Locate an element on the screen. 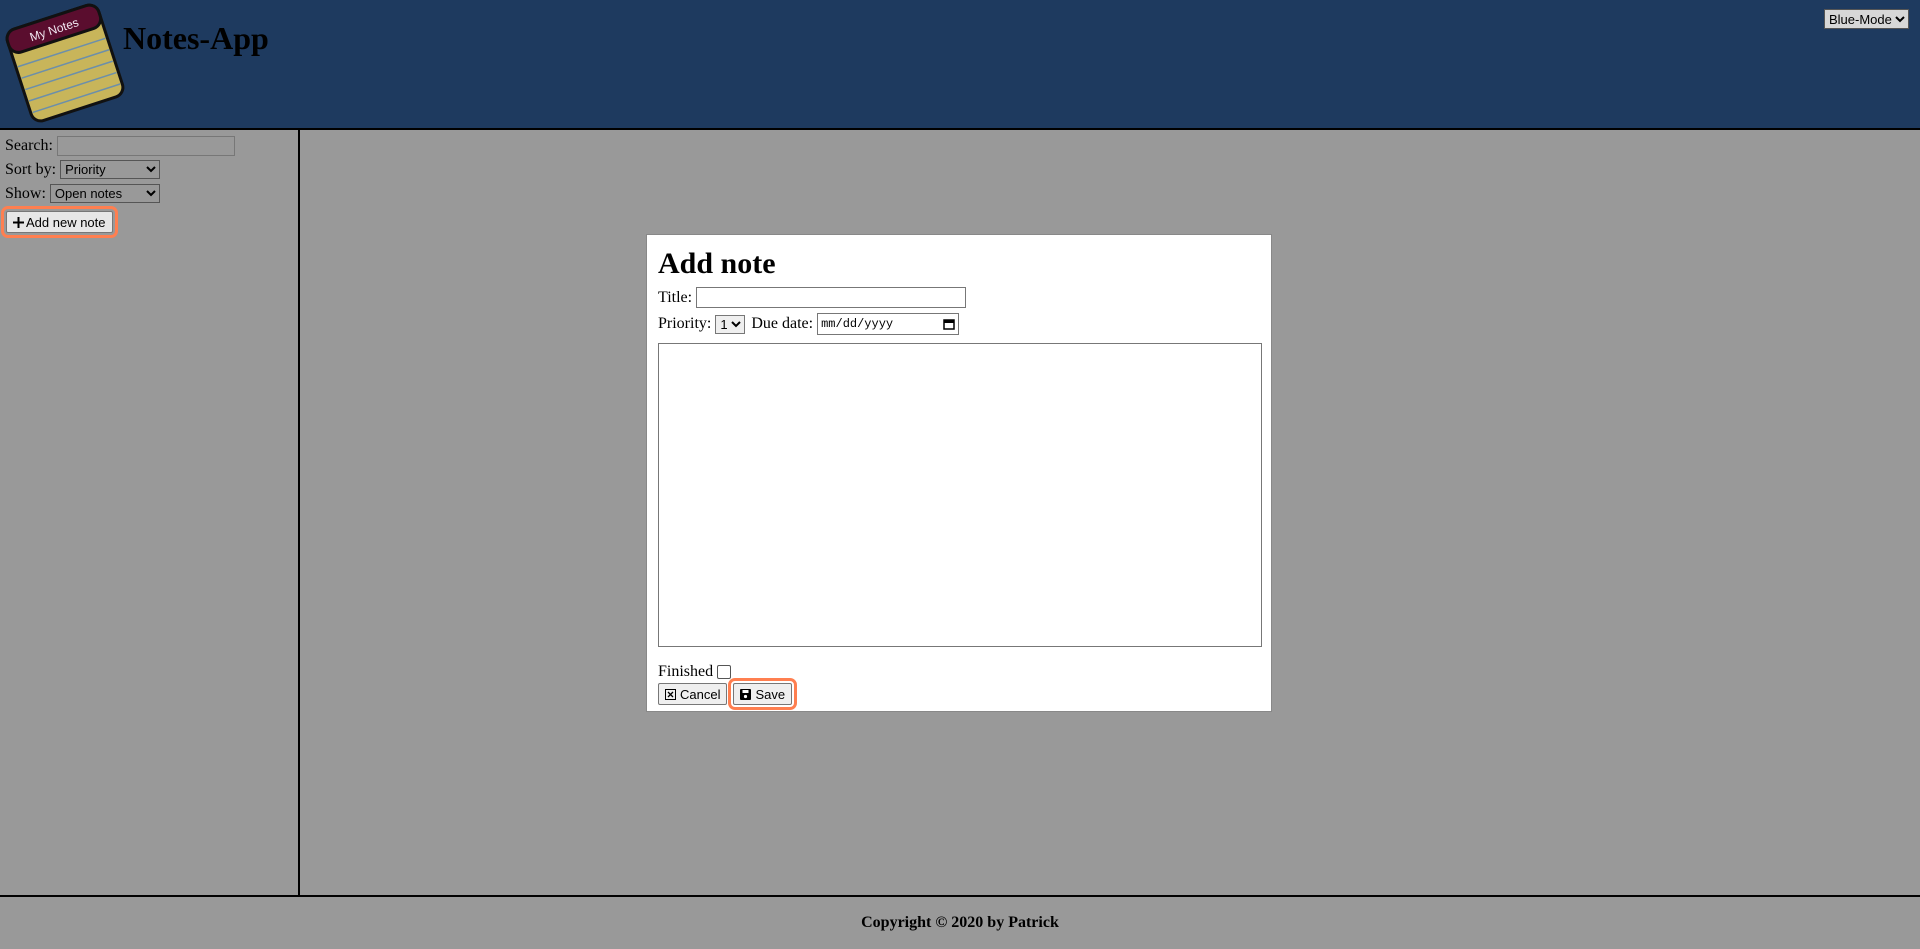  sort-select: Priority is located at coordinates (110, 169).